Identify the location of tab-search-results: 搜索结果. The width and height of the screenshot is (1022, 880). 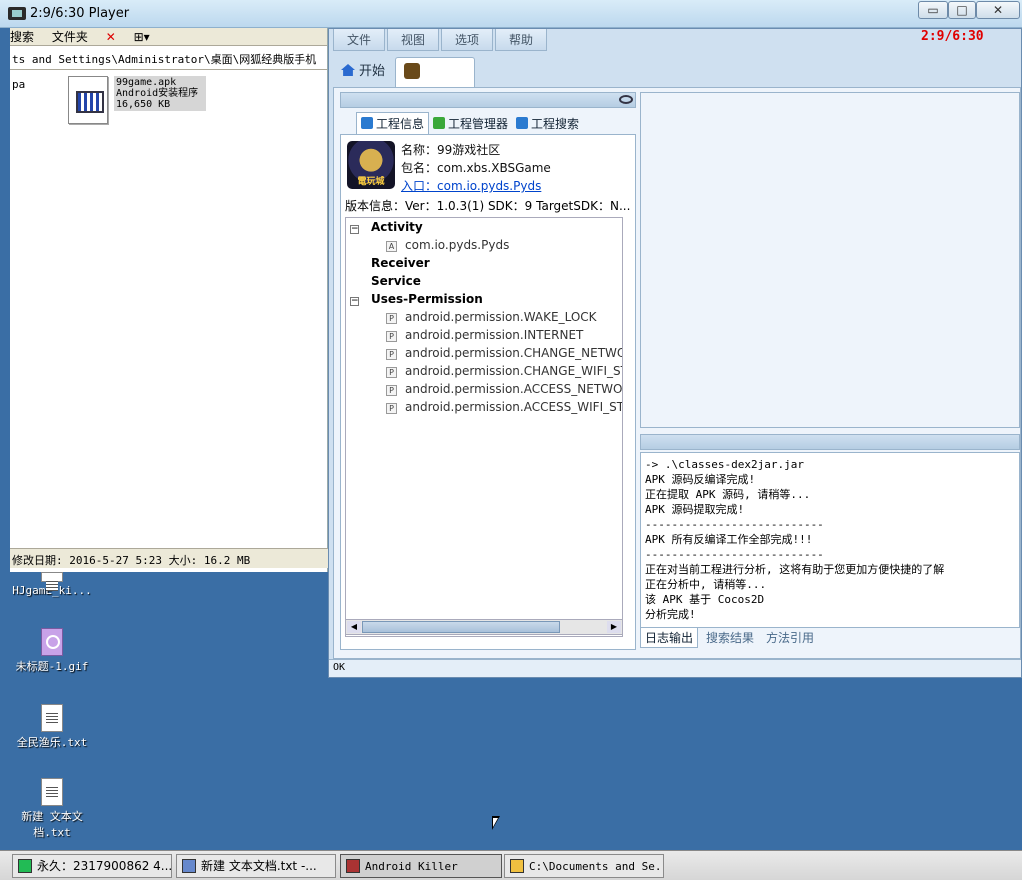
(730, 638).